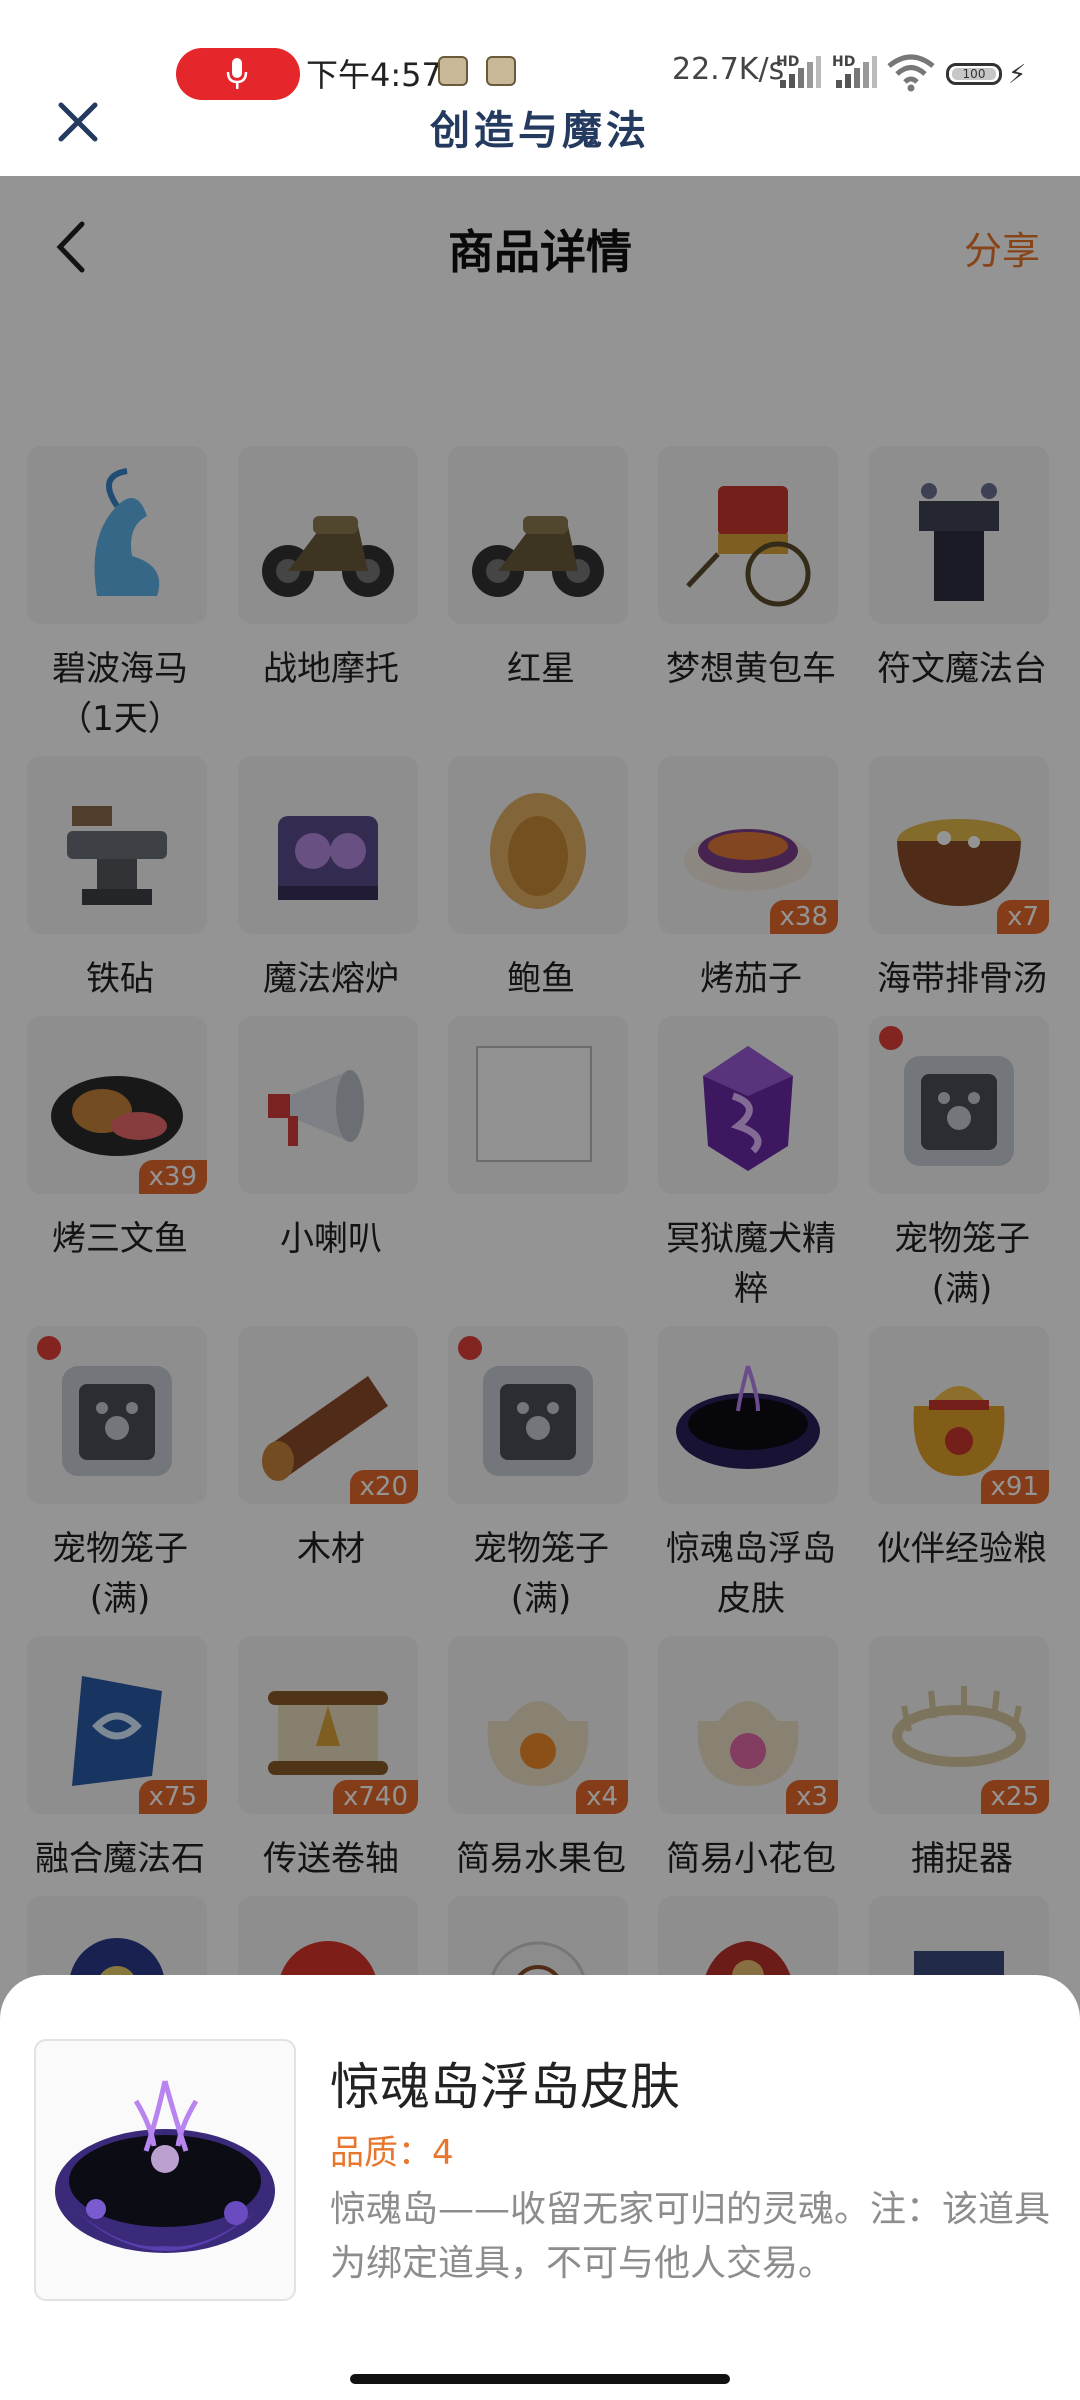 This screenshot has width=1080, height=2400. What do you see at coordinates (1017, 75) in the screenshot?
I see `charging-icon: ⚡` at bounding box center [1017, 75].